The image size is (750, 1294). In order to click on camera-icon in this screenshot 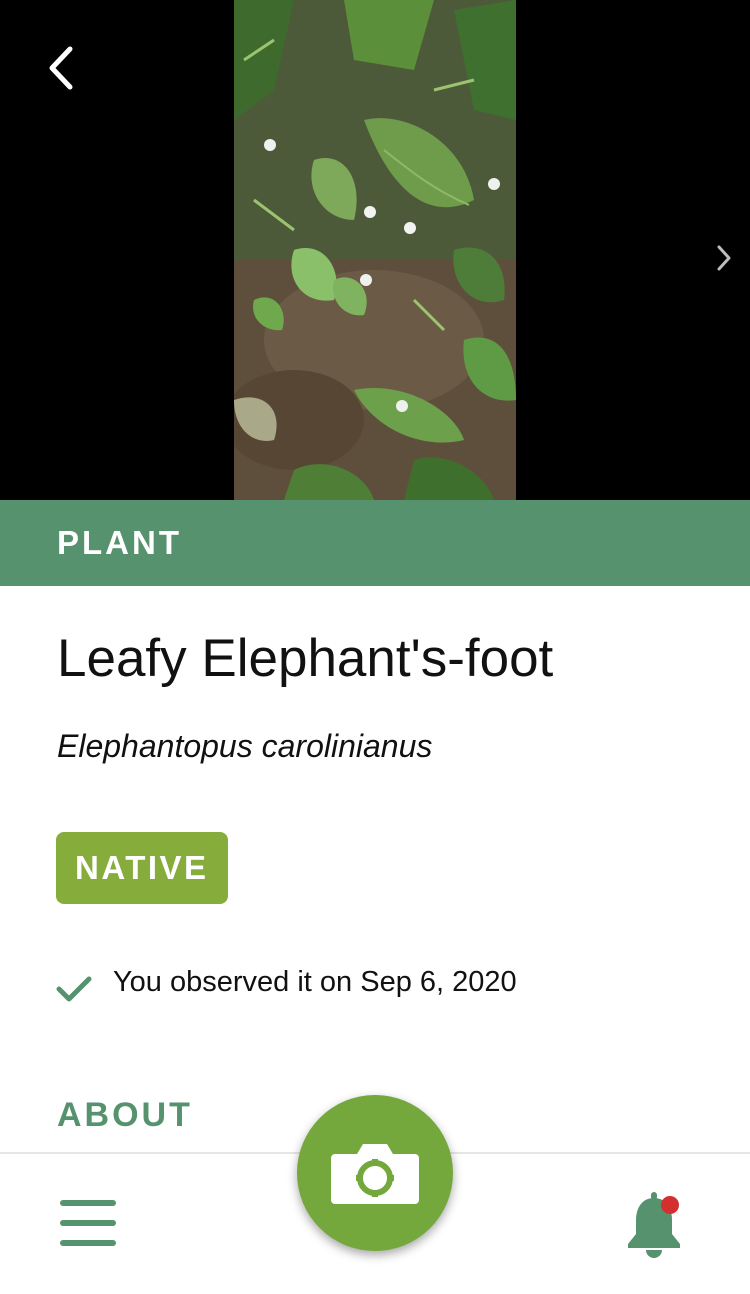, I will do `click(375, 1174)`.